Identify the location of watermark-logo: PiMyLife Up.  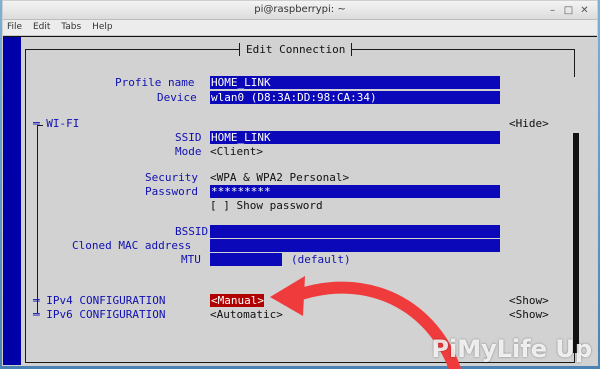
(511, 349).